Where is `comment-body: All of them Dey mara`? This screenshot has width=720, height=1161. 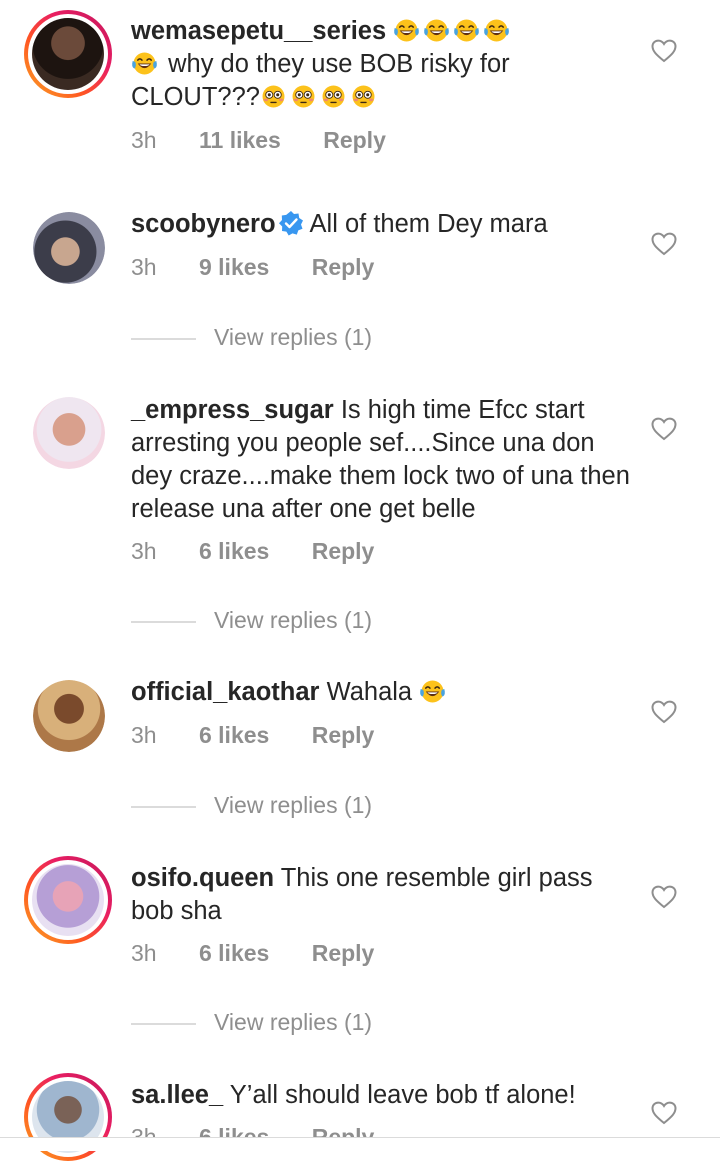 comment-body: All of them Dey mara is located at coordinates (428, 224).